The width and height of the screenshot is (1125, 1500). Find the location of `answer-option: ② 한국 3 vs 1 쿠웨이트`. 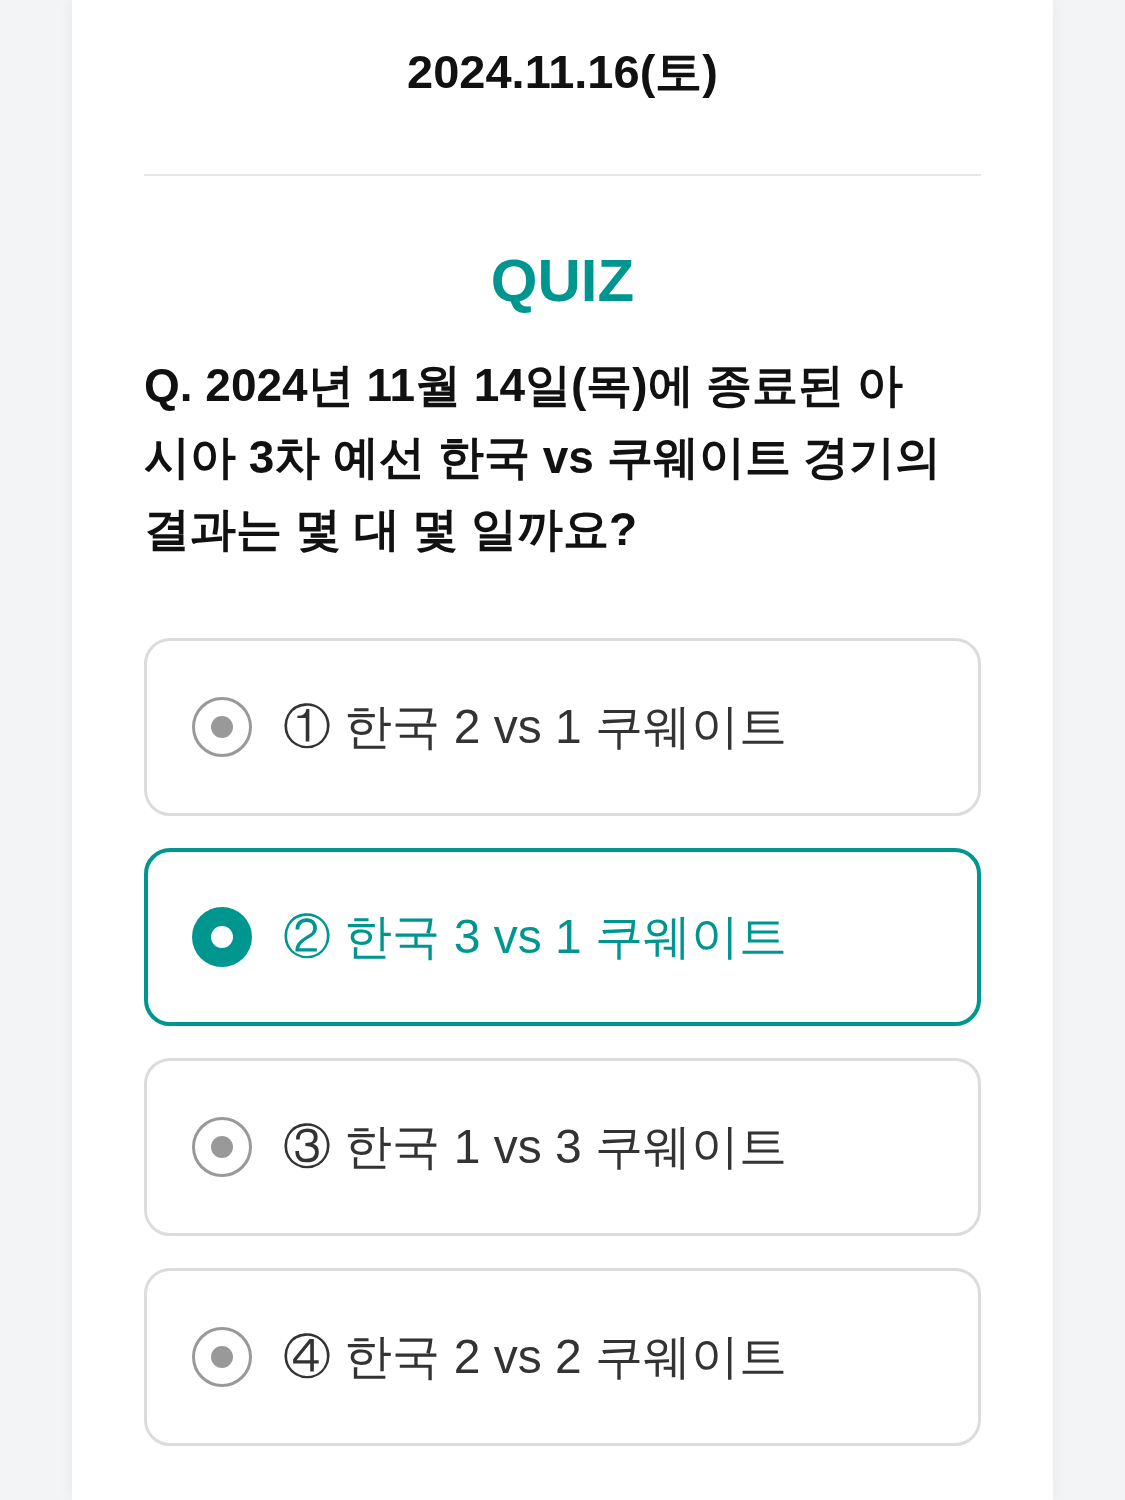

answer-option: ② 한국 3 vs 1 쿠웨이트 is located at coordinates (562, 937).